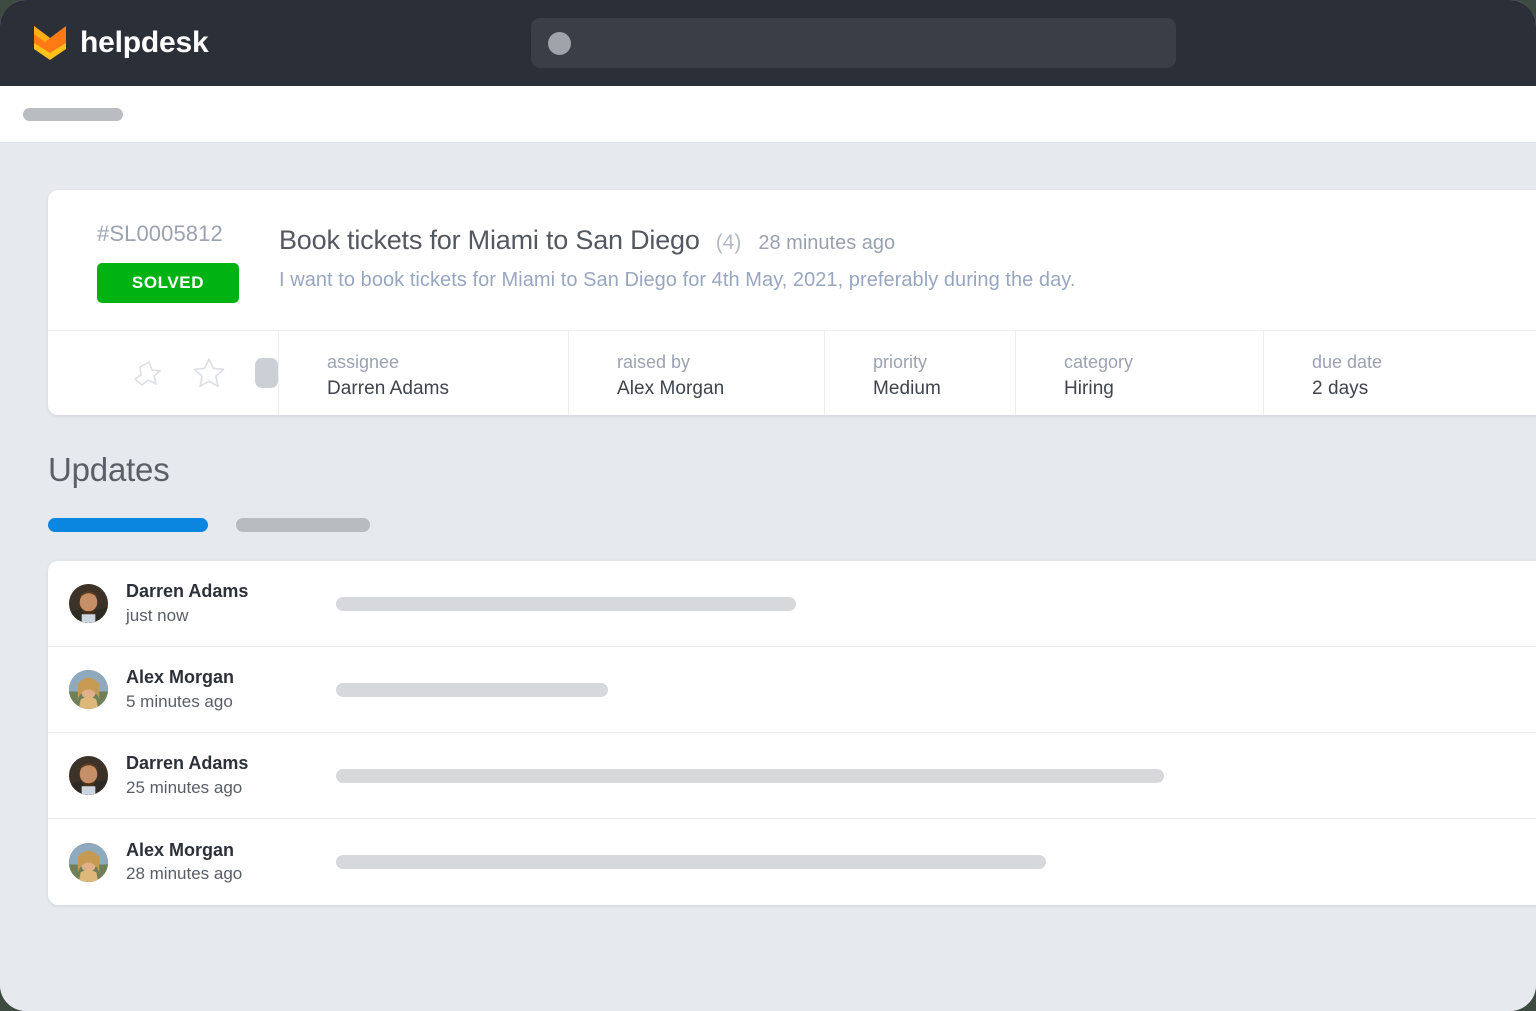 The image size is (1536, 1011). What do you see at coordinates (128, 525) in the screenshot?
I see `tab-updates-active` at bounding box center [128, 525].